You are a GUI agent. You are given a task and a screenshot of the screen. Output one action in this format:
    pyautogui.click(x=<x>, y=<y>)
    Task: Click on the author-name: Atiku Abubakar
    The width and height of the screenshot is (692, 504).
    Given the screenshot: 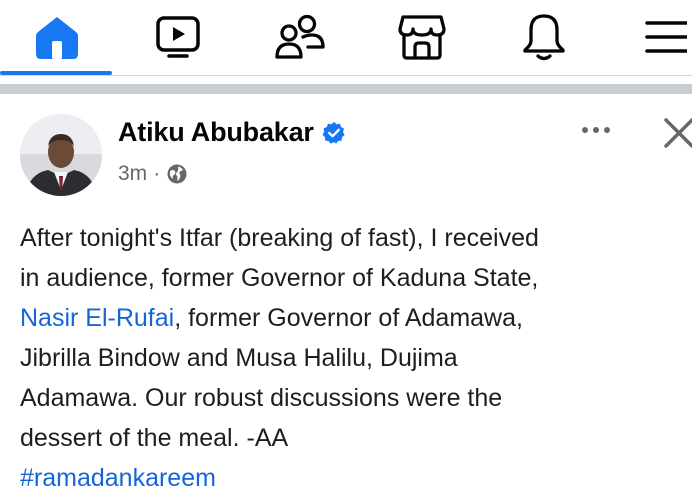 What is the action you would take?
    pyautogui.click(x=216, y=132)
    